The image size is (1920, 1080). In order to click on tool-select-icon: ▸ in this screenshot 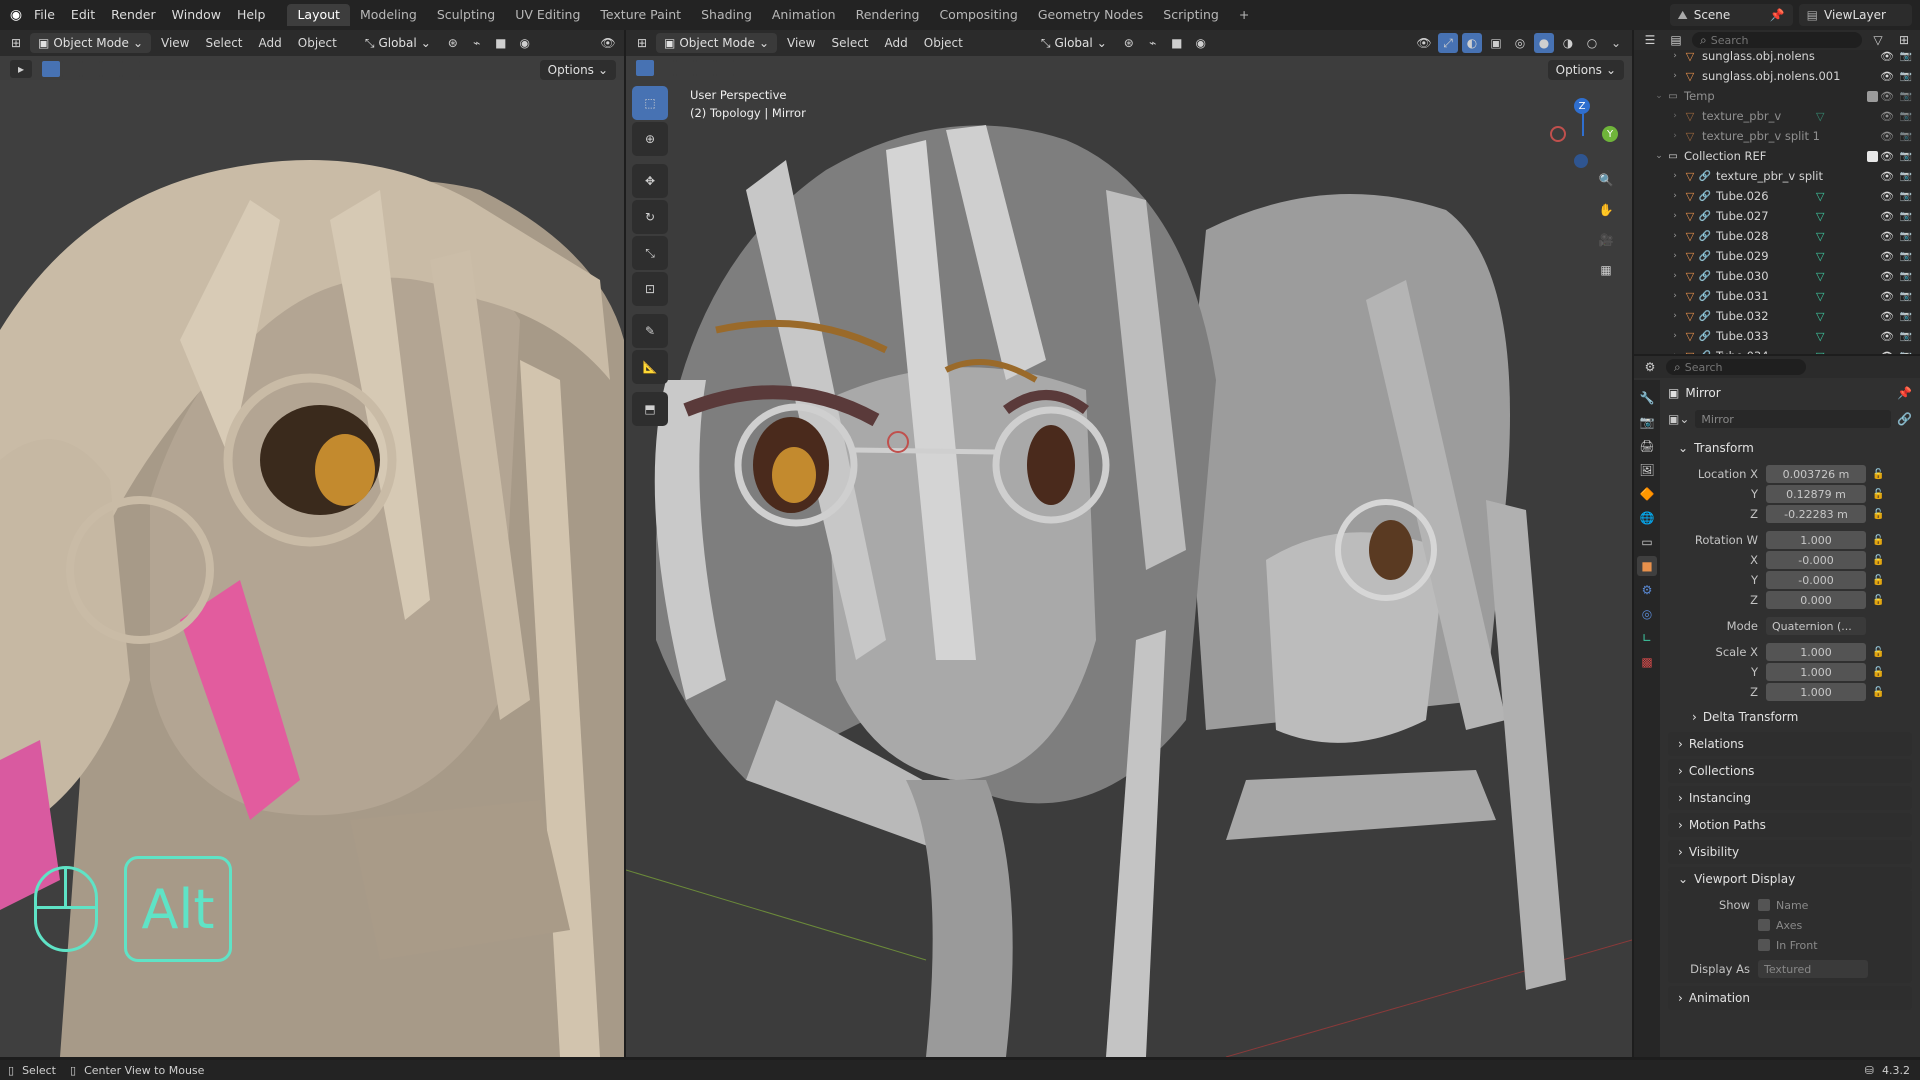, I will do `click(21, 69)`.